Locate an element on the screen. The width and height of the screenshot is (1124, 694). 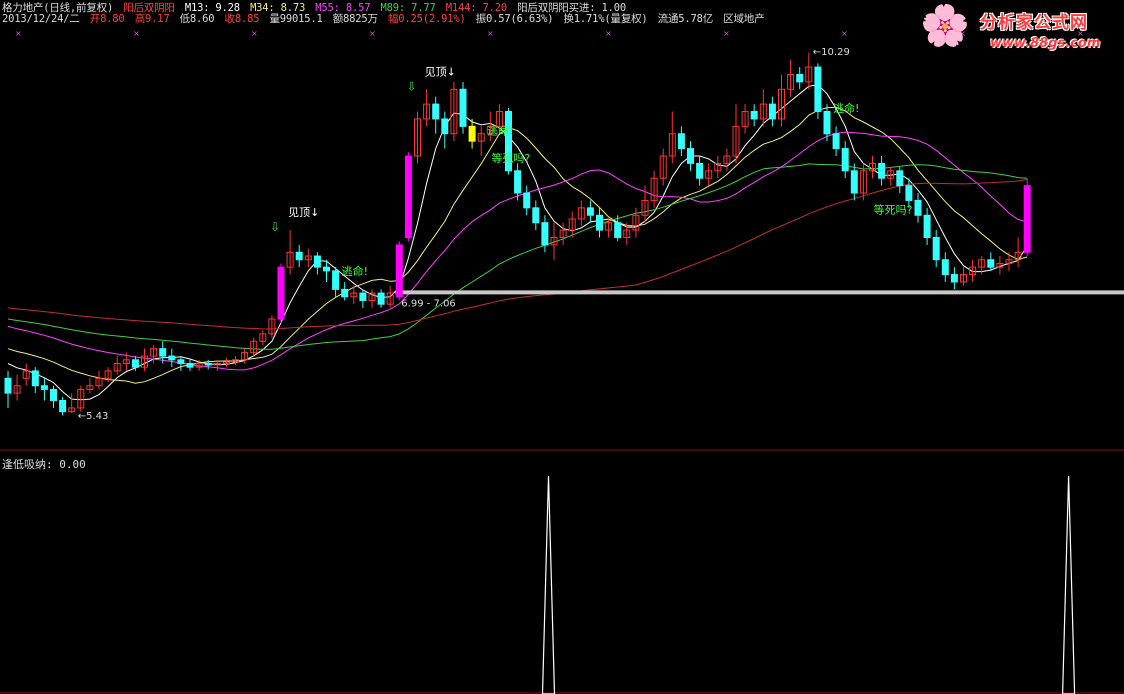
logo-url: www.88gs.com is located at coordinates (1045, 43).